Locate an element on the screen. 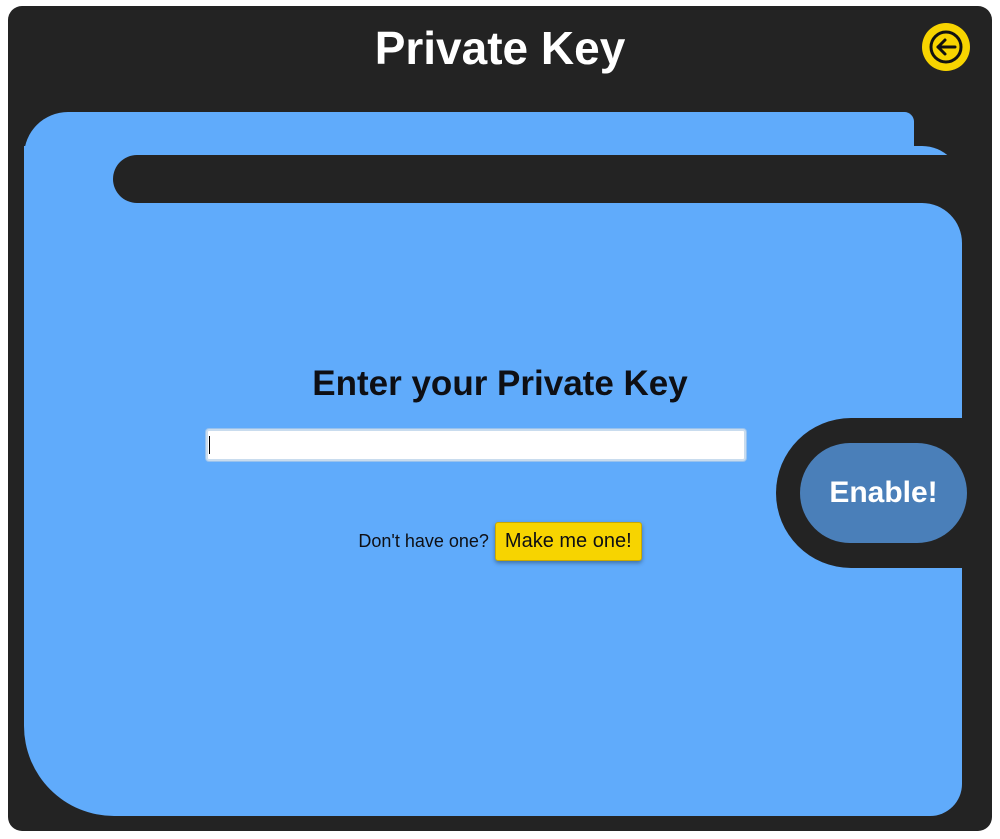 This screenshot has height=839, width=1000. arrow-left-circle-icon is located at coordinates (946, 47).